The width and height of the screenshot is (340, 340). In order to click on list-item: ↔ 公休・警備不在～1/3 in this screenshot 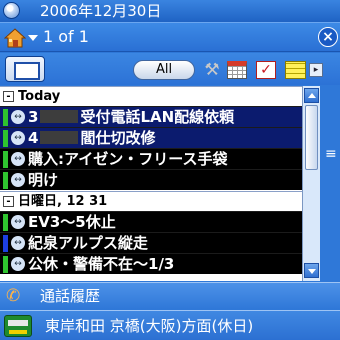, I will do `click(151, 263)`.